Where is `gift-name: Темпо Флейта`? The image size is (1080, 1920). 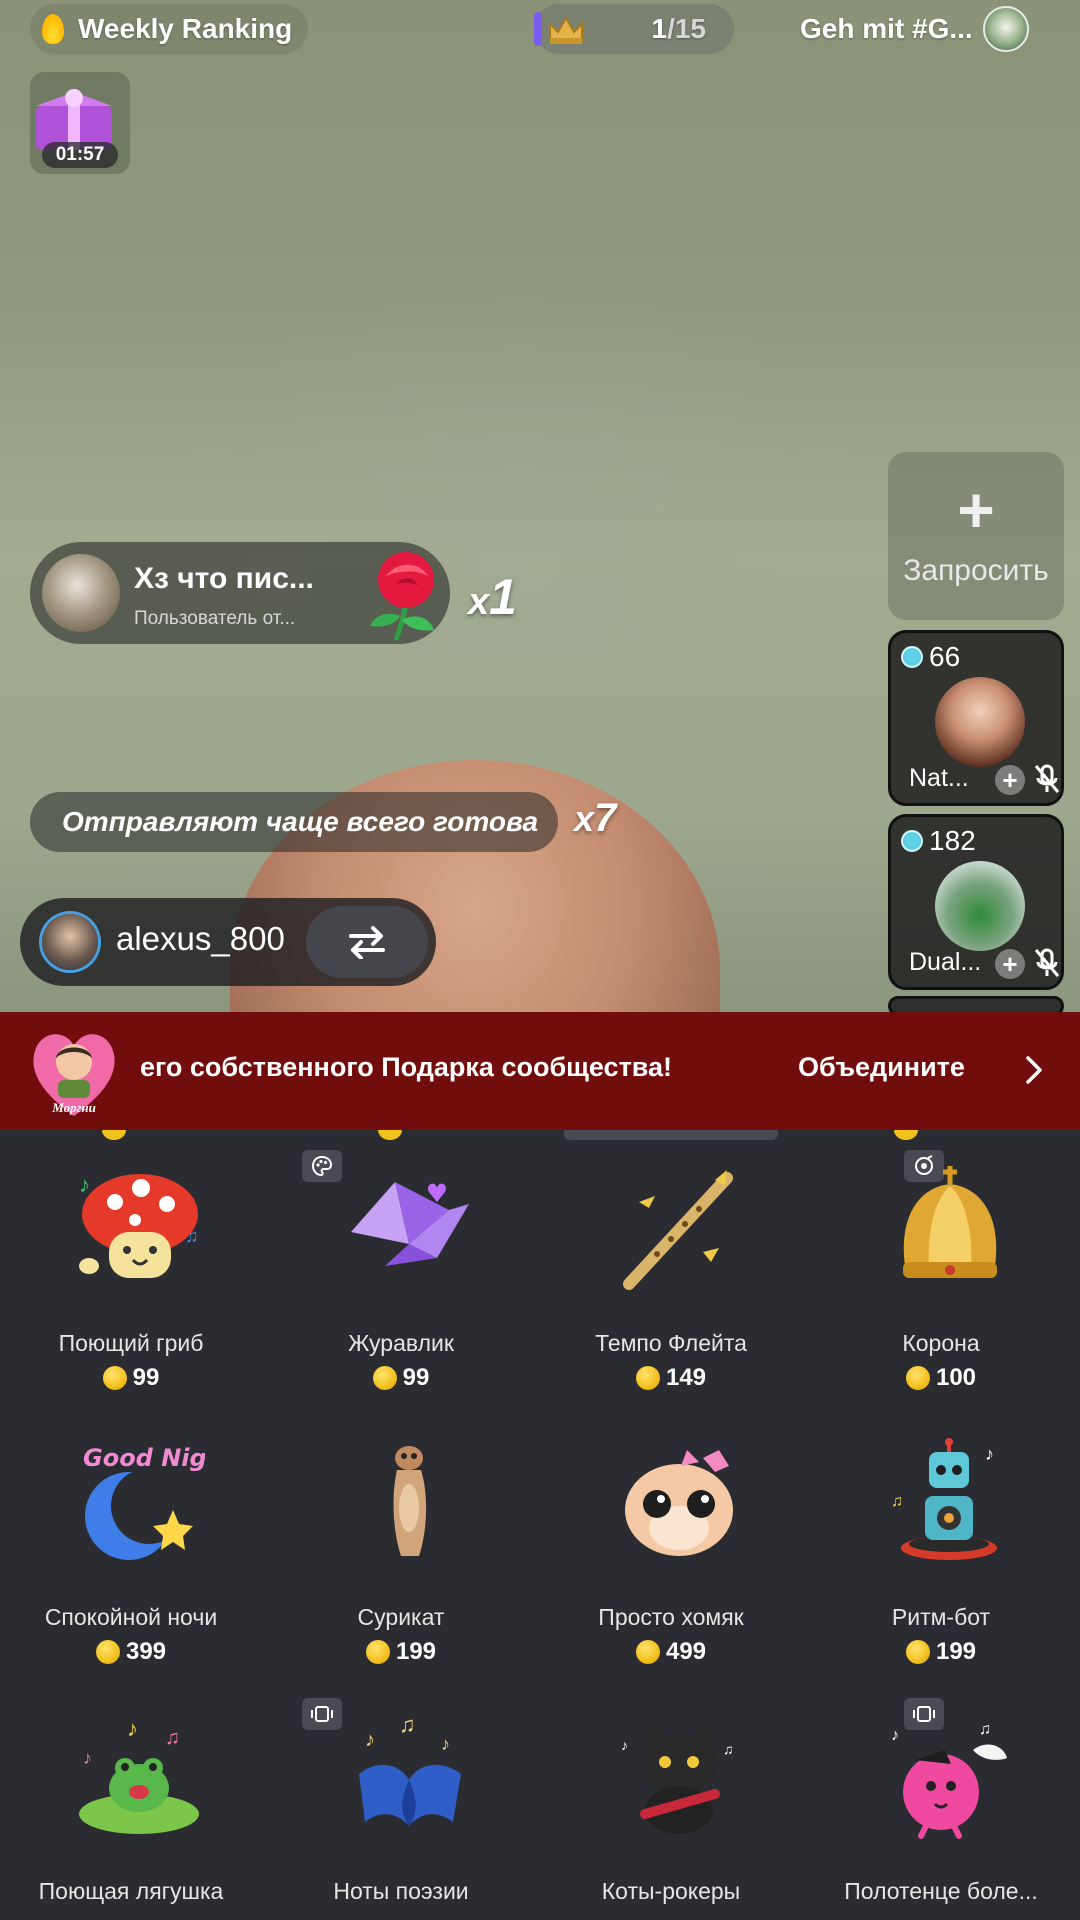
gift-name: Темпо Флейта is located at coordinates (671, 1343).